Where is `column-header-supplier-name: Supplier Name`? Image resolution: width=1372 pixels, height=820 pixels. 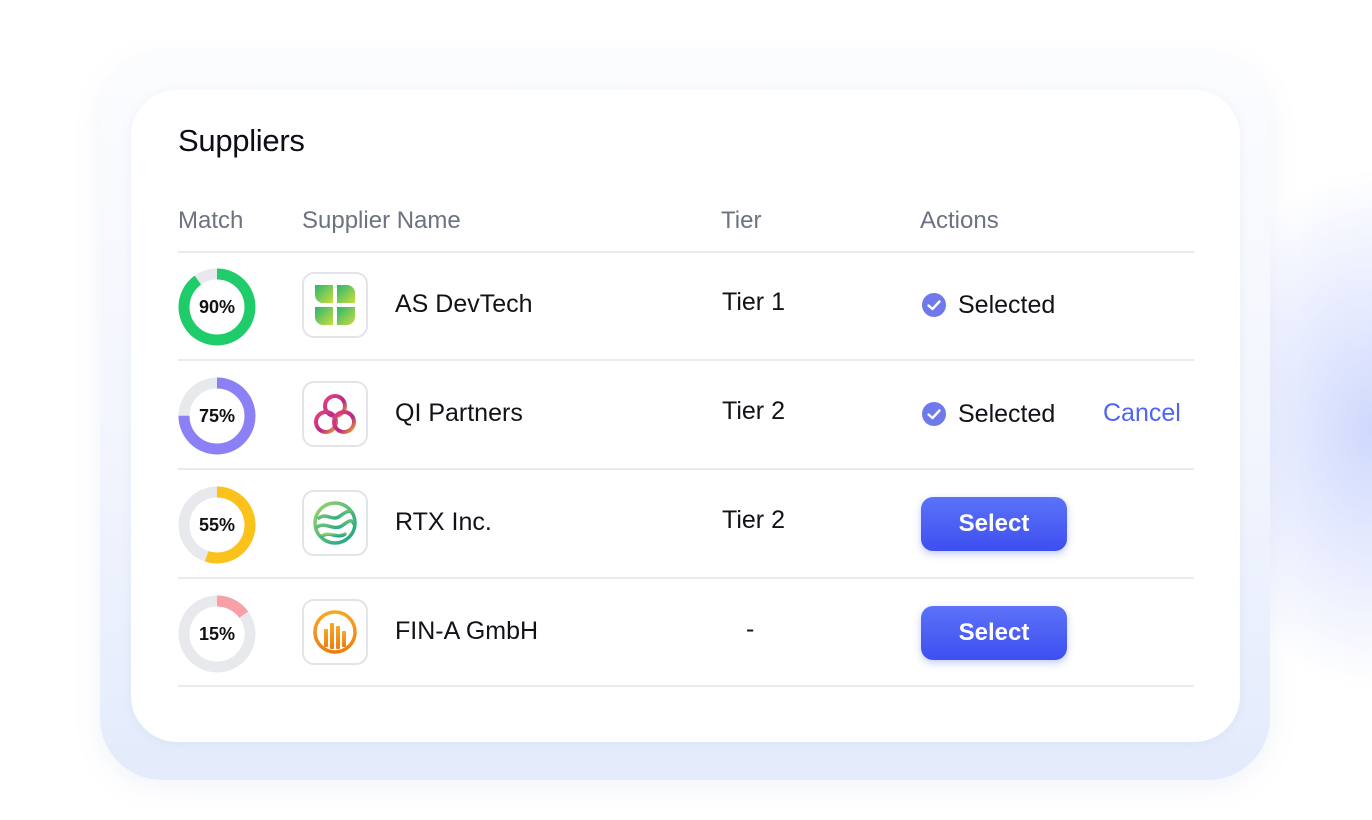 column-header-supplier-name: Supplier Name is located at coordinates (381, 221).